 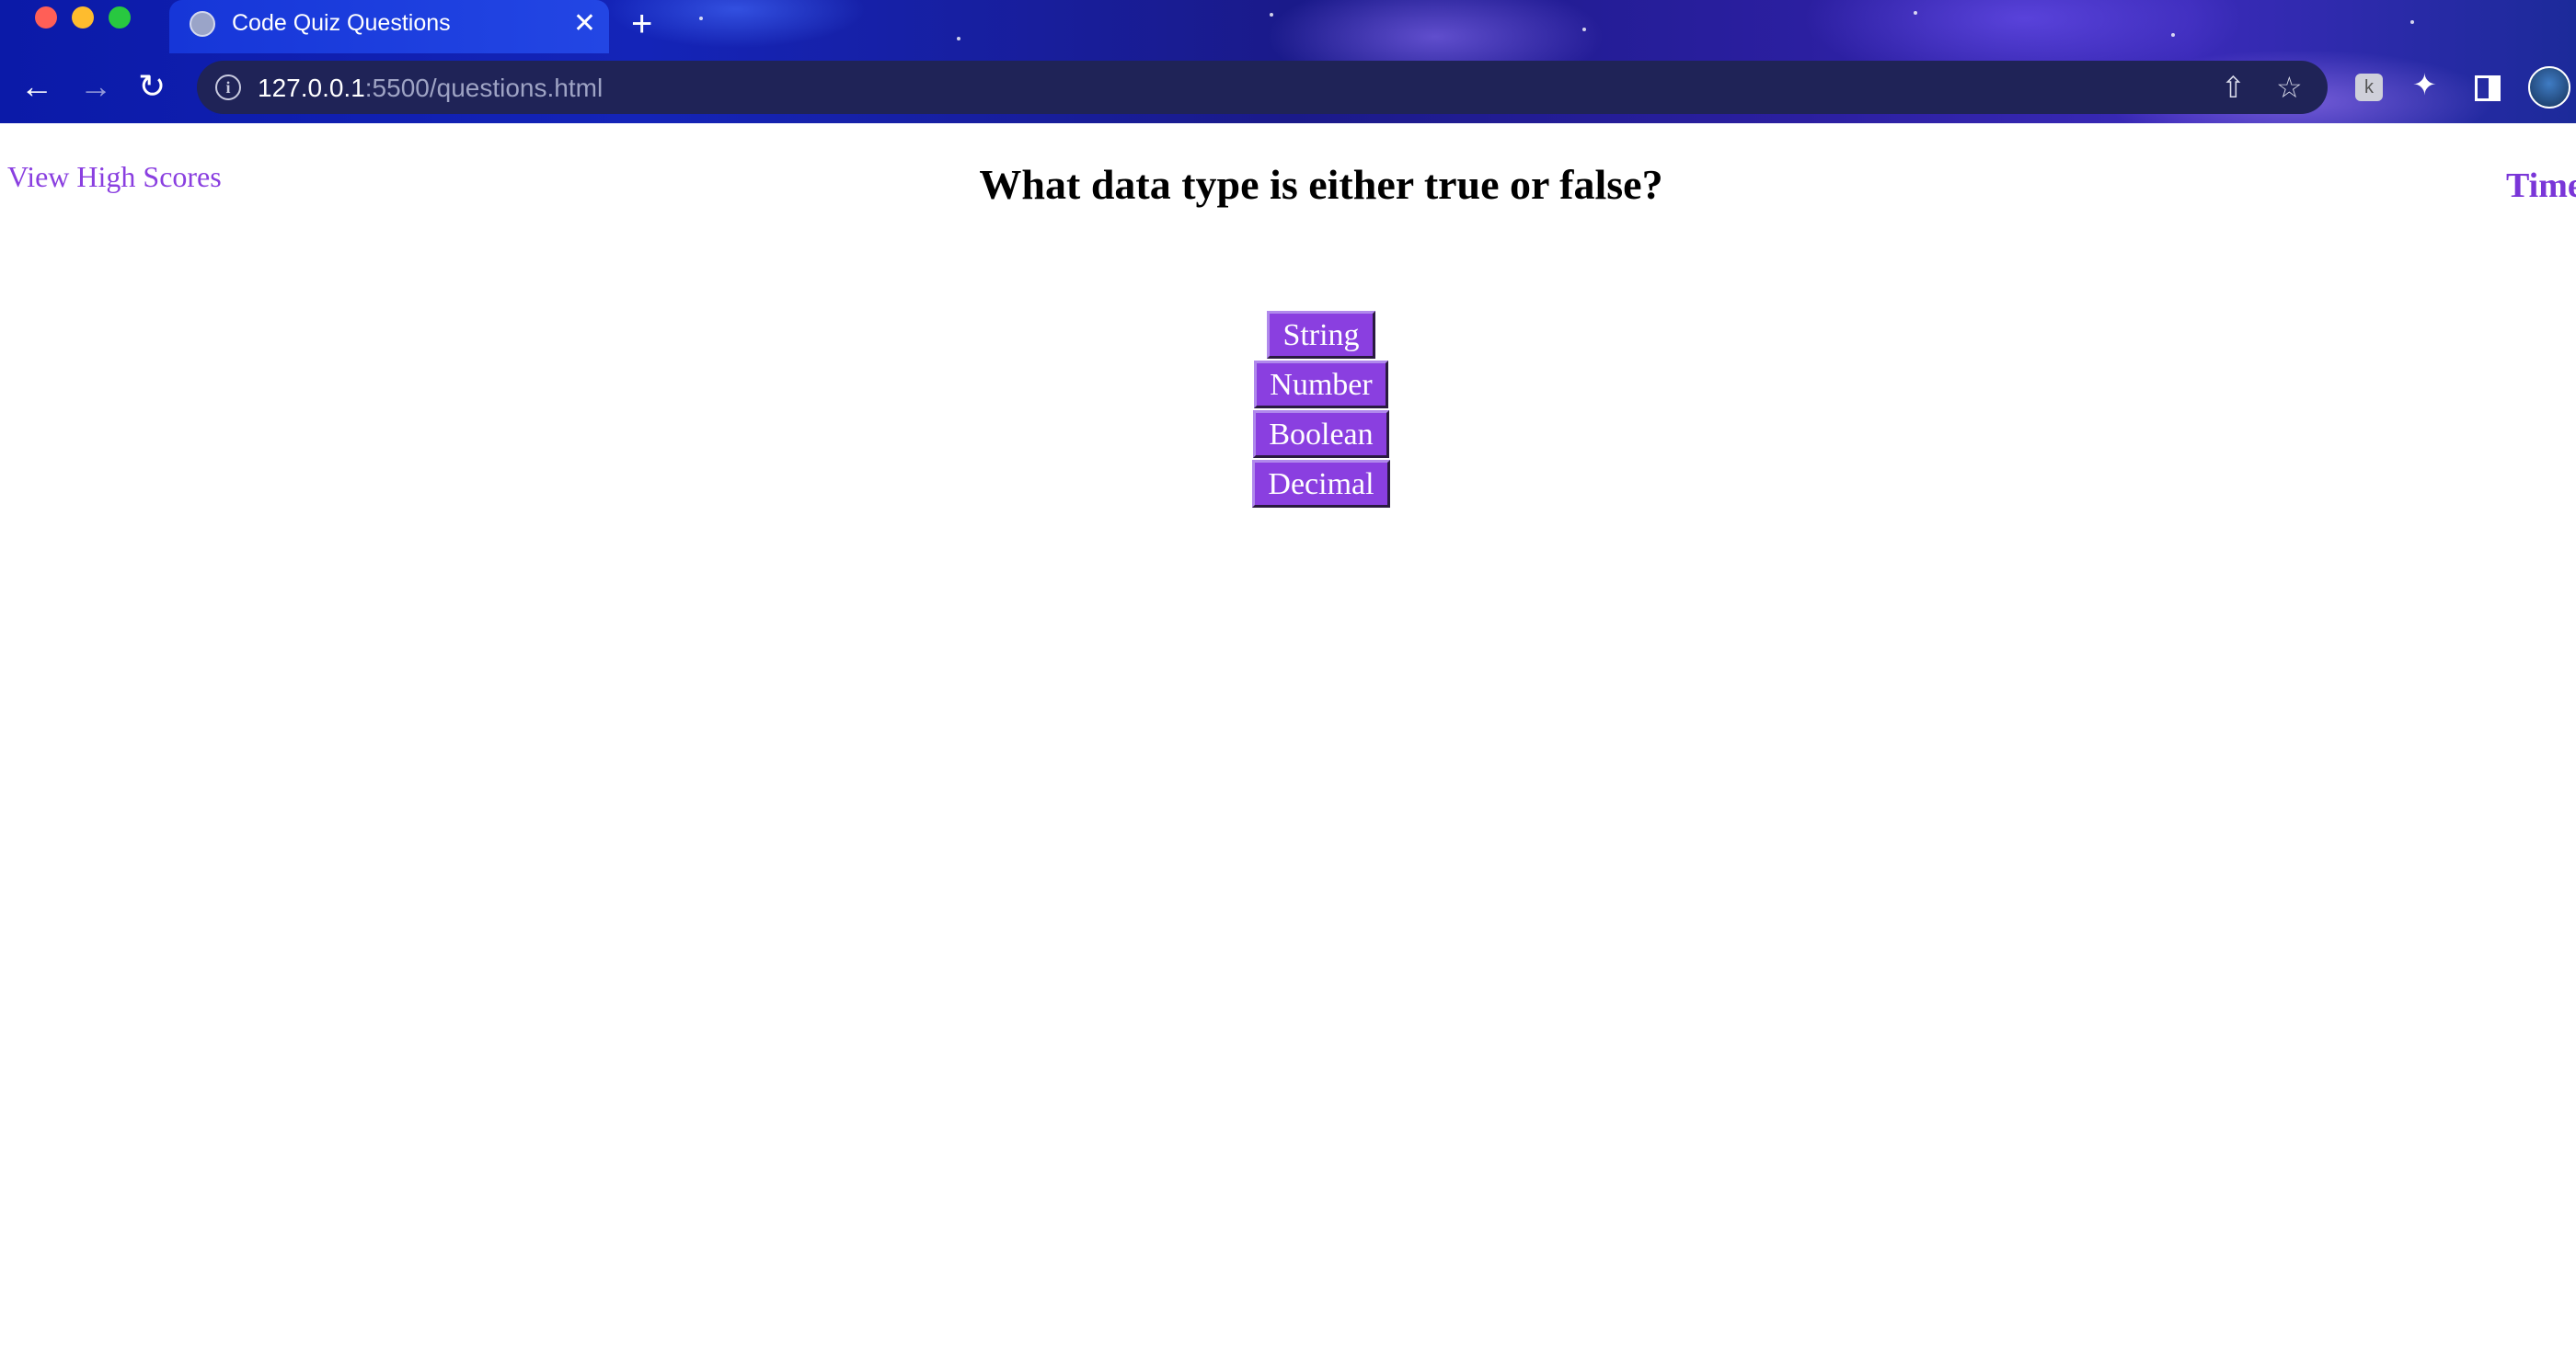 I want to click on url-path: :5500/questions.html, so click(x=484, y=88).